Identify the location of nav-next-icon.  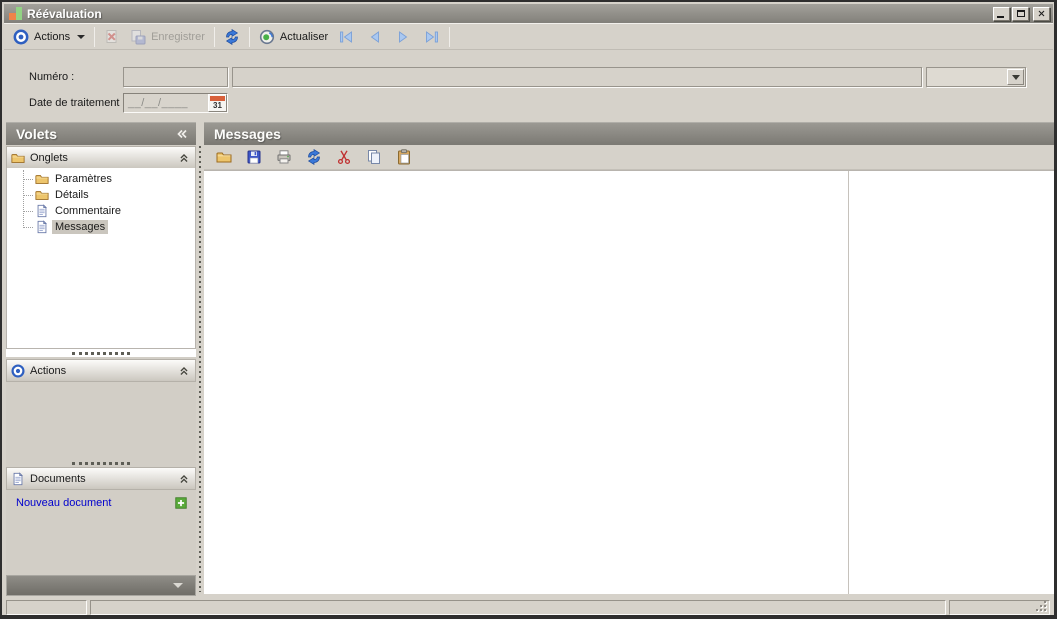
(403, 37).